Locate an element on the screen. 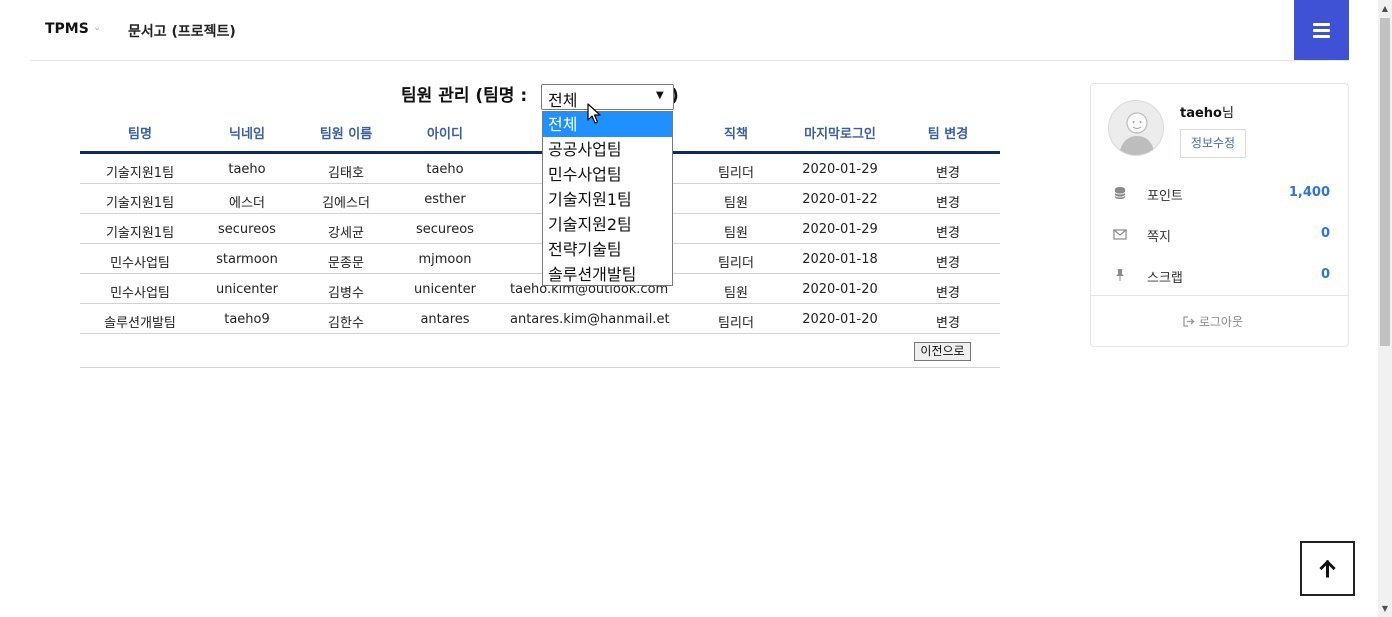  avatar is located at coordinates (1136, 128).